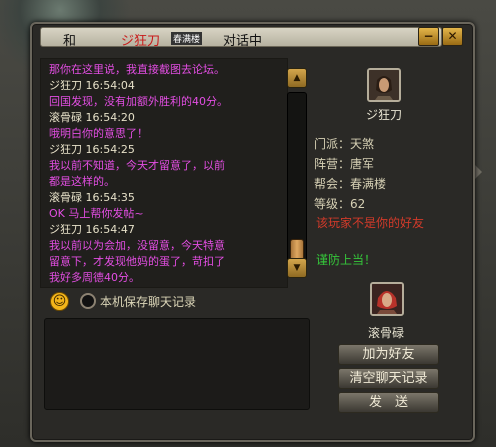  What do you see at coordinates (384, 85) in the screenshot?
I see `partner-avatar` at bounding box center [384, 85].